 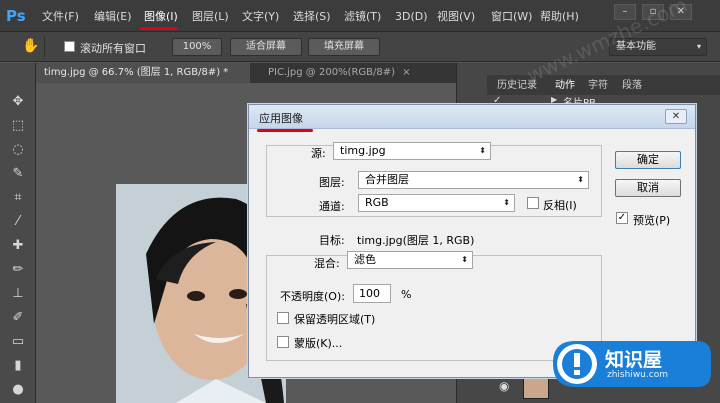 I want to click on eyedropper-tool-icon: ⁄, so click(x=18, y=222).